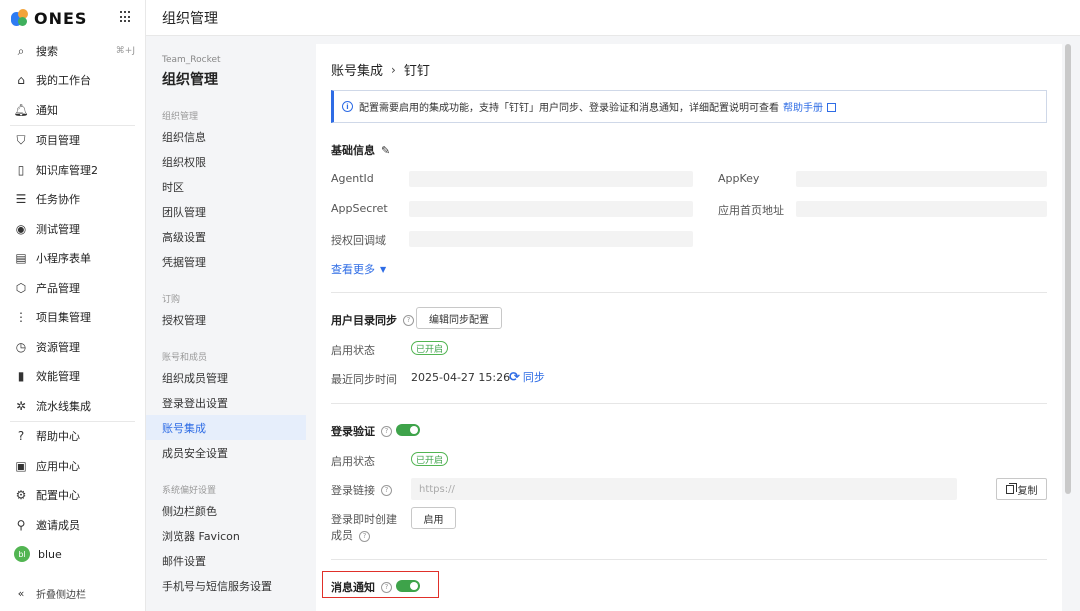 Image resolution: width=1080 pixels, height=611 pixels. Describe the element at coordinates (380, 584) in the screenshot. I see `highlight-box` at that location.